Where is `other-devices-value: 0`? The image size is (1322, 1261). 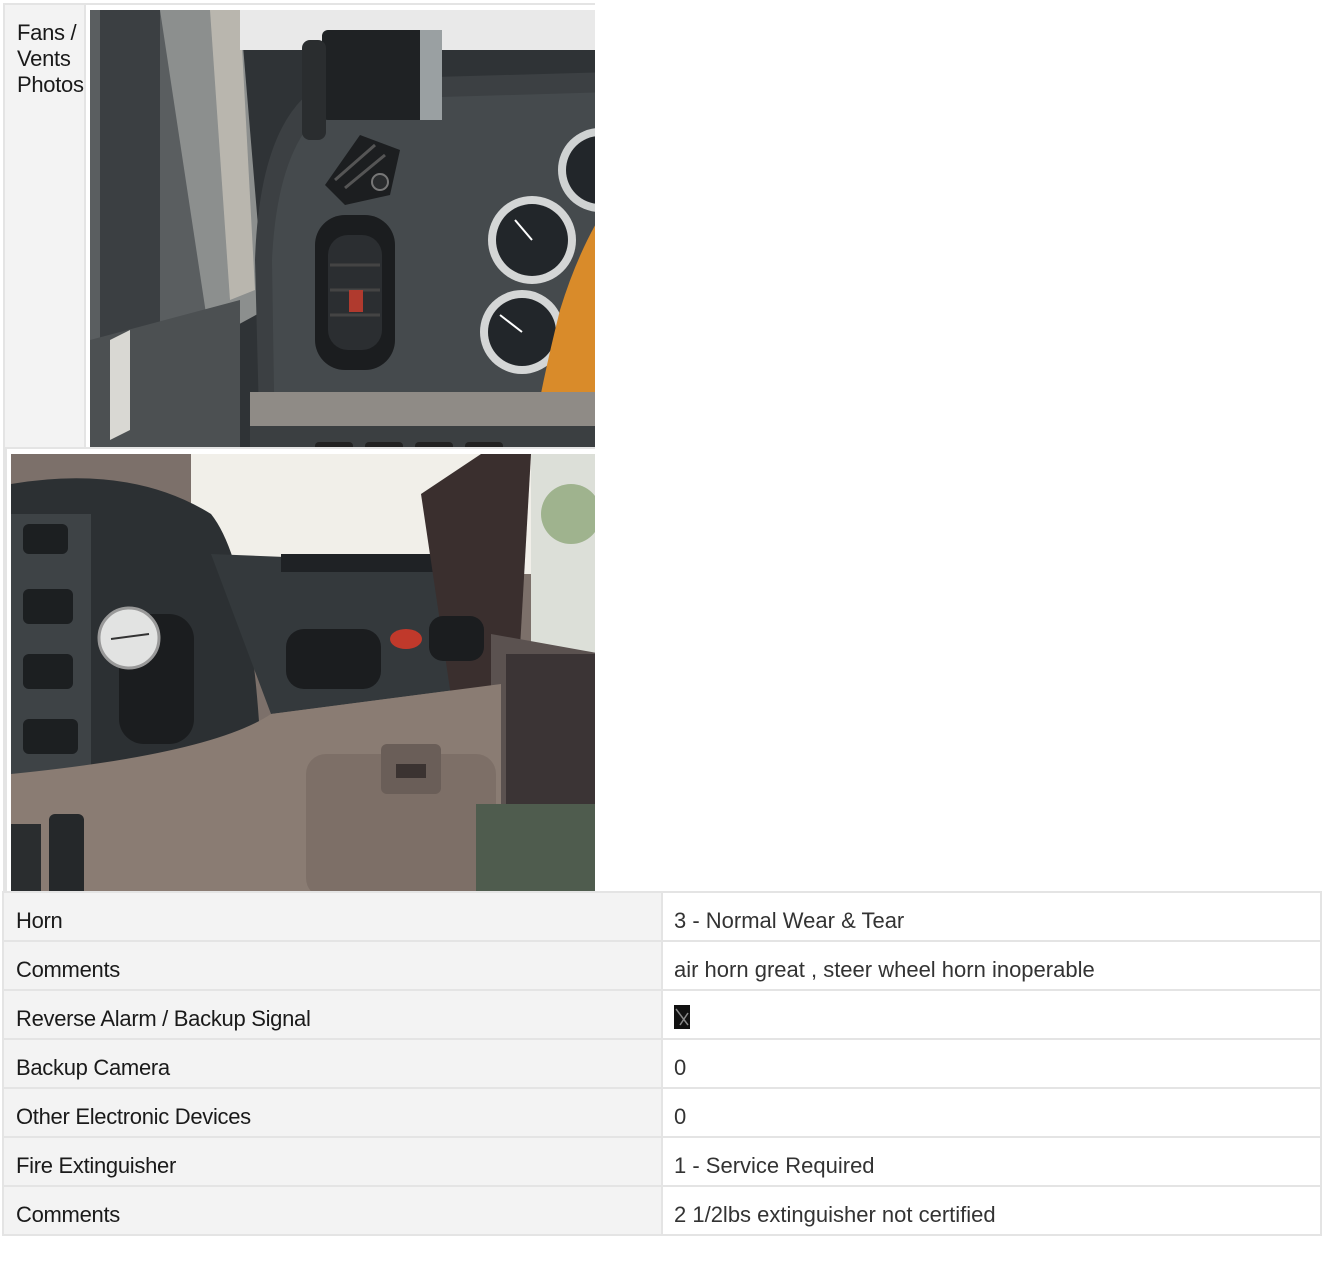 other-devices-value: 0 is located at coordinates (680, 1116).